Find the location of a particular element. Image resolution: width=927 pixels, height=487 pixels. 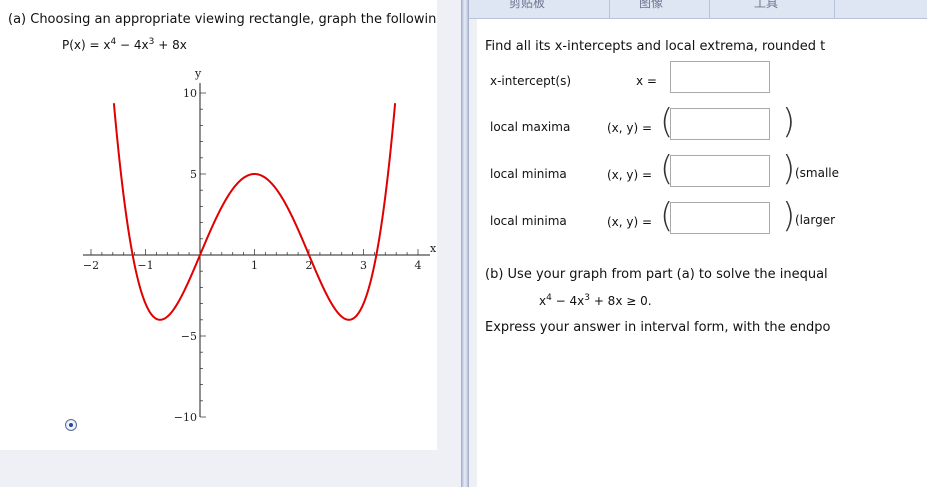

graph-option-radio is located at coordinates (71, 425).